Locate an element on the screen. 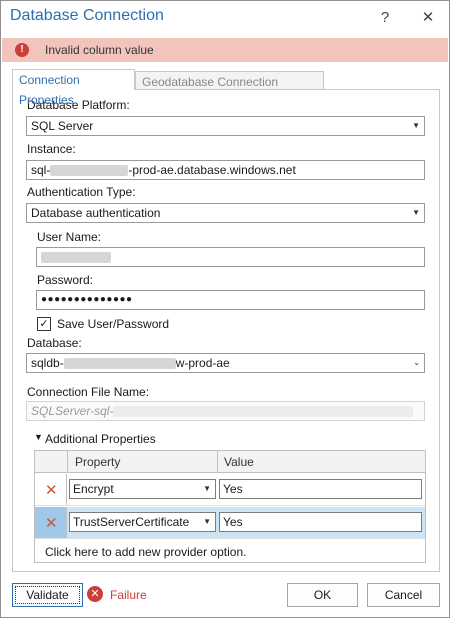 The width and height of the screenshot is (450, 618). value-column-header: Value is located at coordinates (239, 462).